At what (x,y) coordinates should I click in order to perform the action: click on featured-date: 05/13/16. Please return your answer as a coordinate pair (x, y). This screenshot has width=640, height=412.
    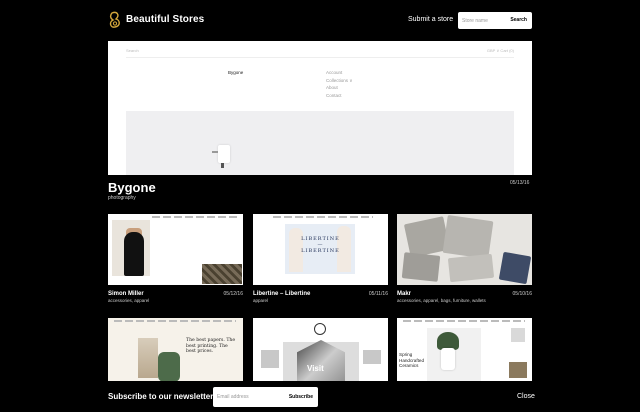
    Looking at the image, I should click on (520, 183).